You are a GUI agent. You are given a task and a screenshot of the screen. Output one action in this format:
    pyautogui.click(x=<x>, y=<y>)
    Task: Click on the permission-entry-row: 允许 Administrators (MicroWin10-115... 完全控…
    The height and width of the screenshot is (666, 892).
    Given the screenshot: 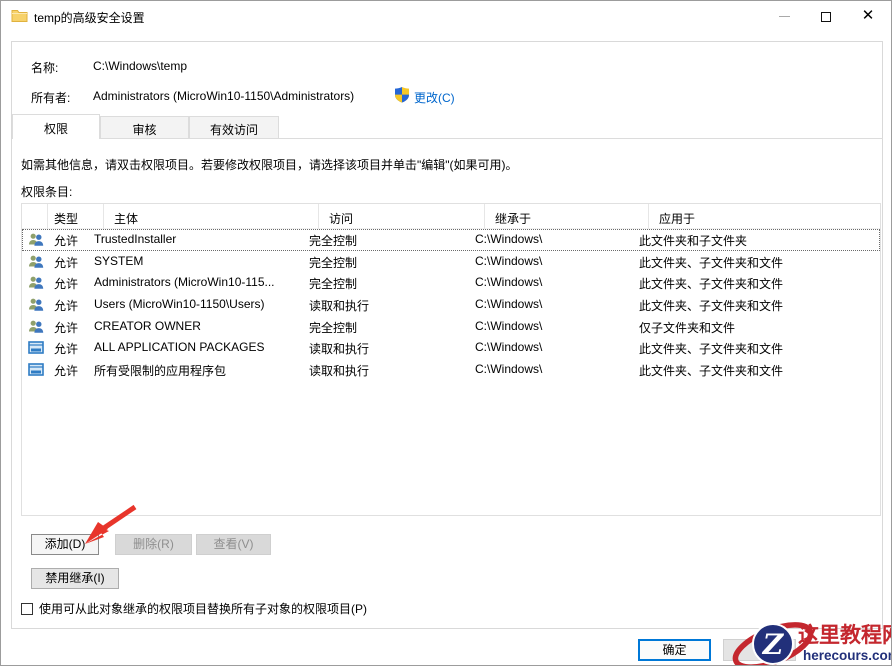 What is the action you would take?
    pyautogui.click(x=451, y=283)
    